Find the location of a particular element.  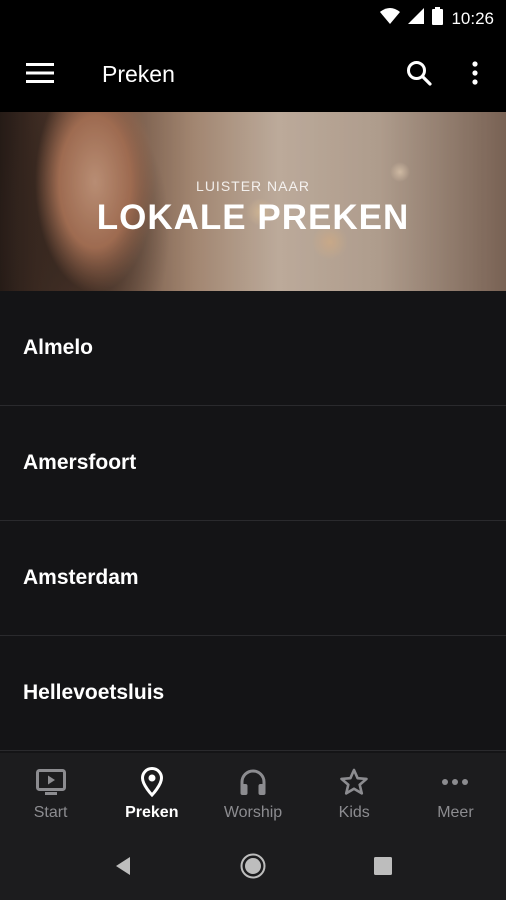

more-vert-icon is located at coordinates (475, 75).